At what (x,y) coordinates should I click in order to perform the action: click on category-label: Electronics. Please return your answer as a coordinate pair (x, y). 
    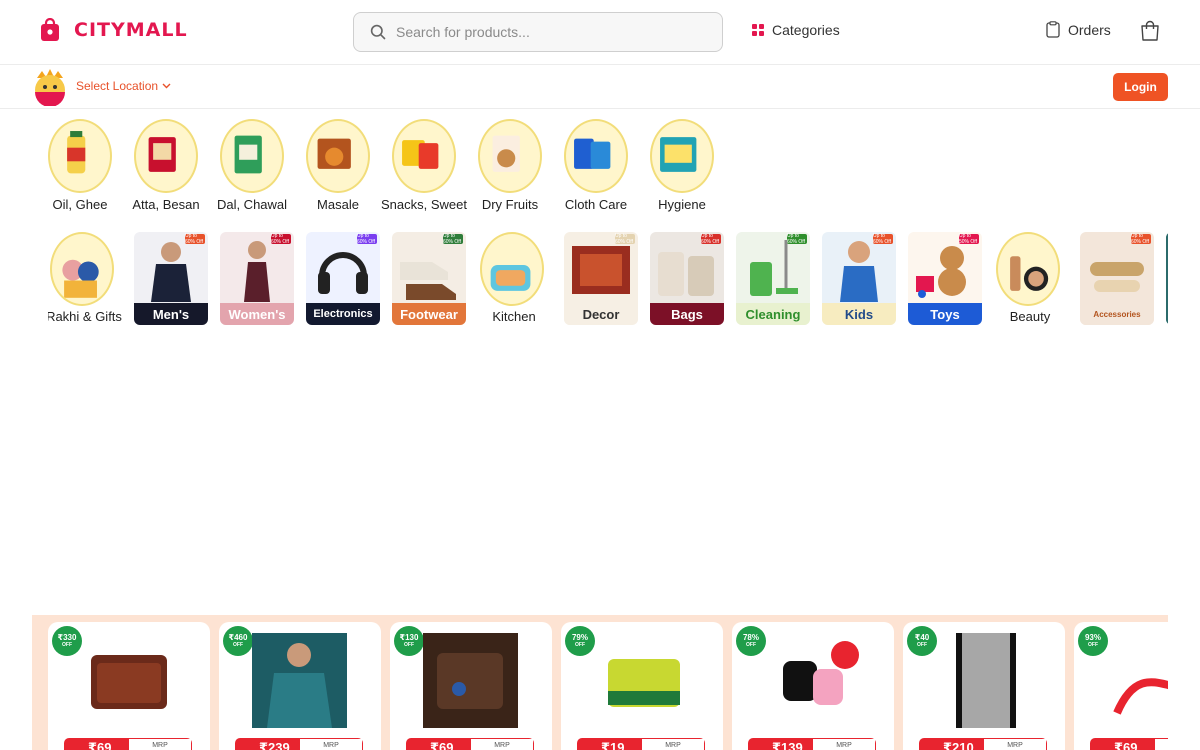
    Looking at the image, I should click on (343, 314).